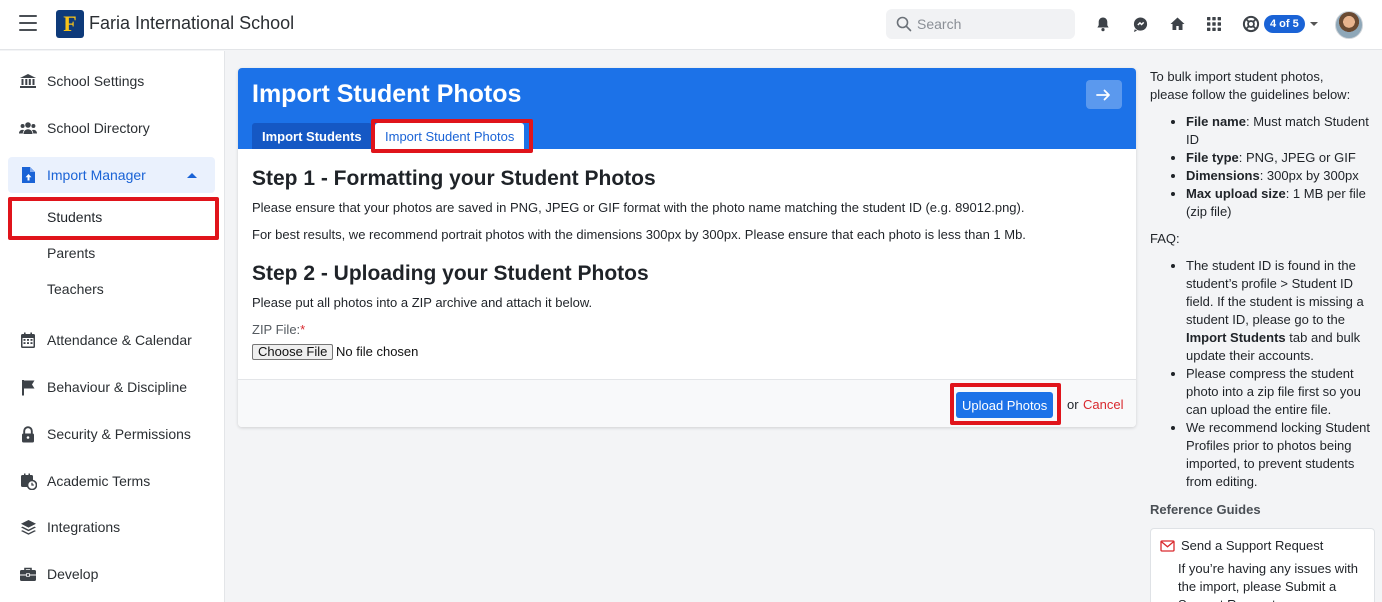  Describe the element at coordinates (28, 387) in the screenshot. I see `flag-icon` at that location.